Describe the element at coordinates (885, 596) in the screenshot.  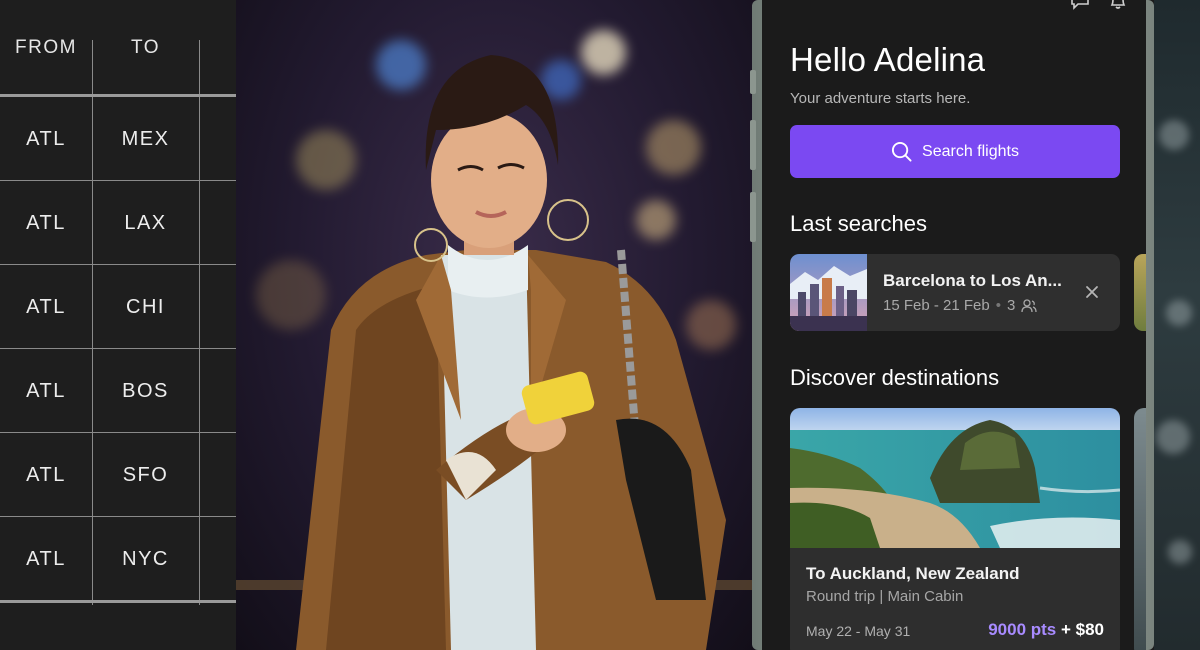
I see `destination-trip-type: Round trip | Main Cabin` at that location.